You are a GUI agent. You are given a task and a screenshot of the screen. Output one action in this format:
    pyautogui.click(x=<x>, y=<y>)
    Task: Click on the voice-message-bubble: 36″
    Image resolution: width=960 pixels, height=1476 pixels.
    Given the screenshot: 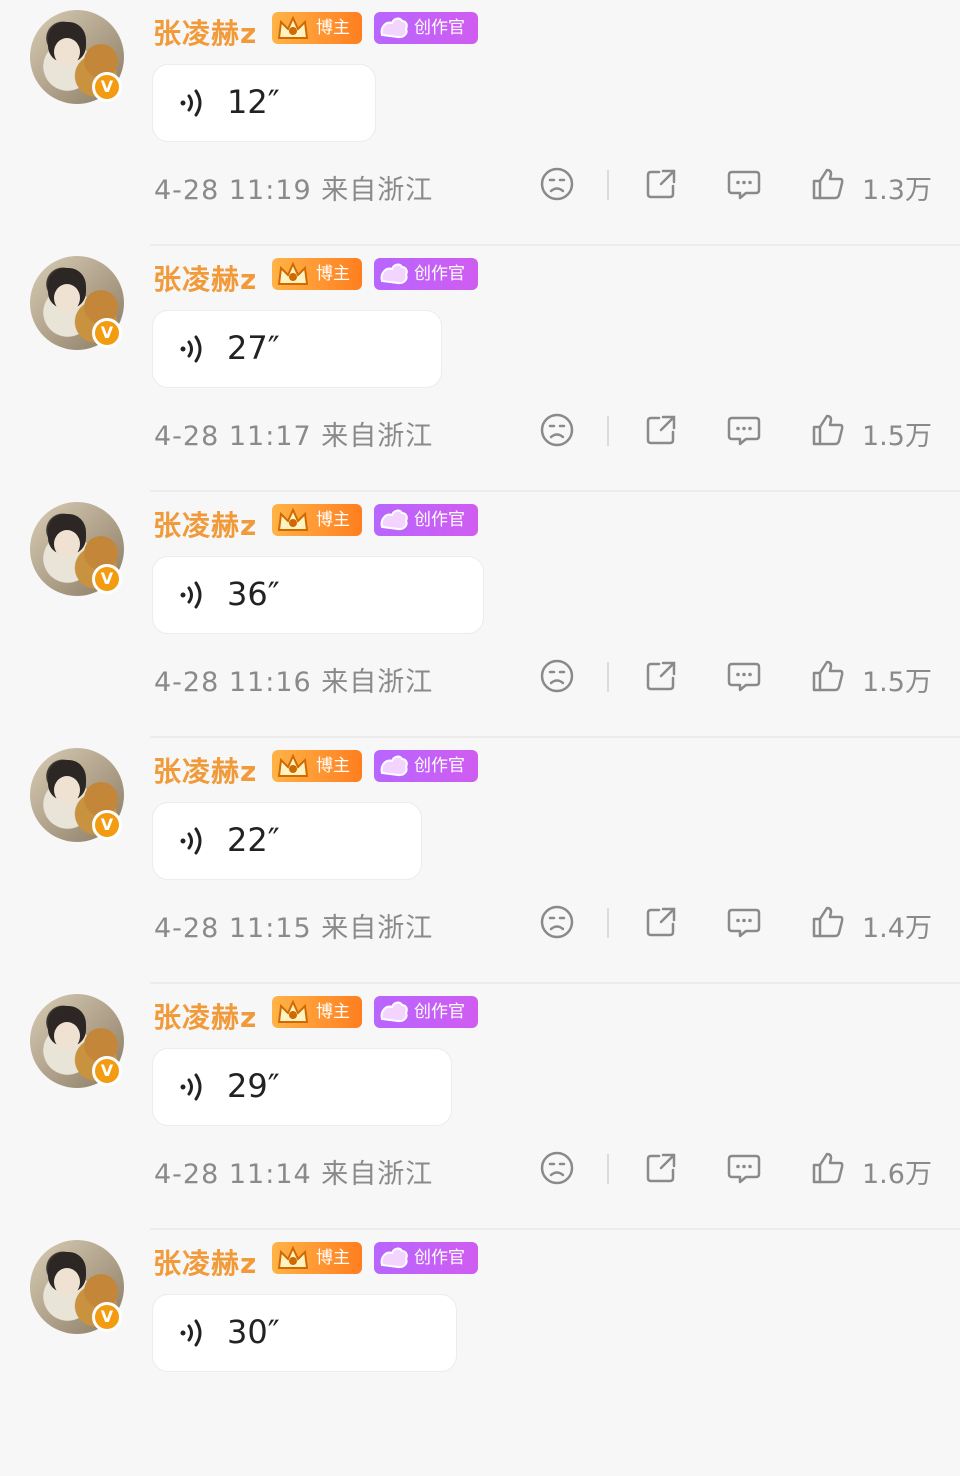 What is the action you would take?
    pyautogui.click(x=318, y=595)
    